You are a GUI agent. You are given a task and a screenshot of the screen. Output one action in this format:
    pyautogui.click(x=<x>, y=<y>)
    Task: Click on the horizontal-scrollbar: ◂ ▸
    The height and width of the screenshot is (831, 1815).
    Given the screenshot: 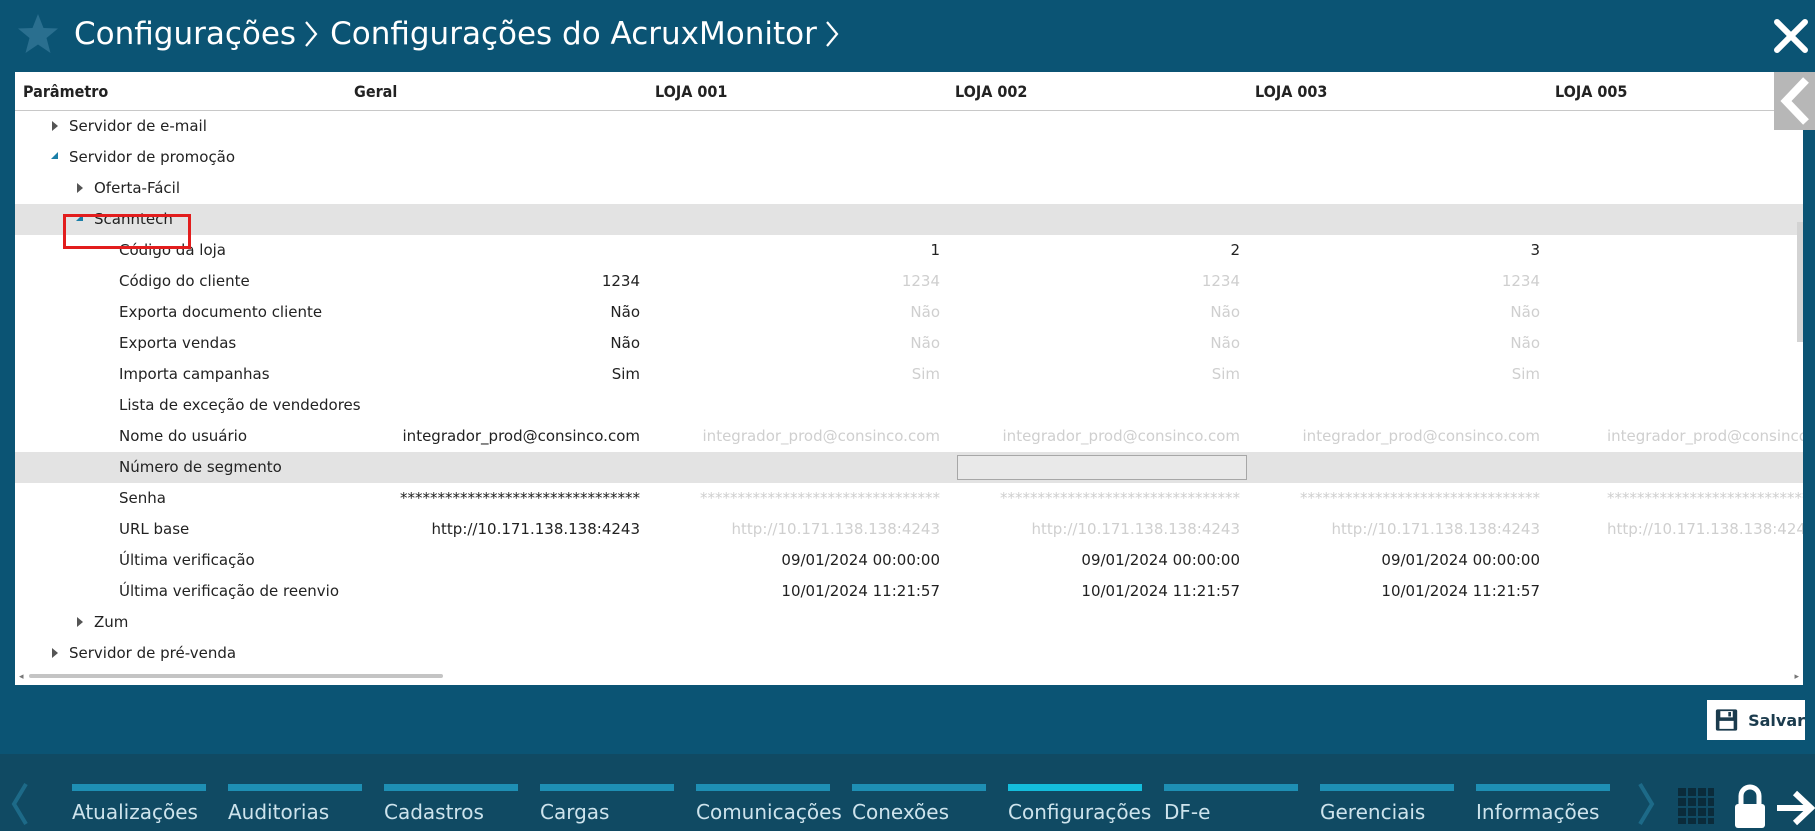 What is the action you would take?
    pyautogui.click(x=909, y=676)
    